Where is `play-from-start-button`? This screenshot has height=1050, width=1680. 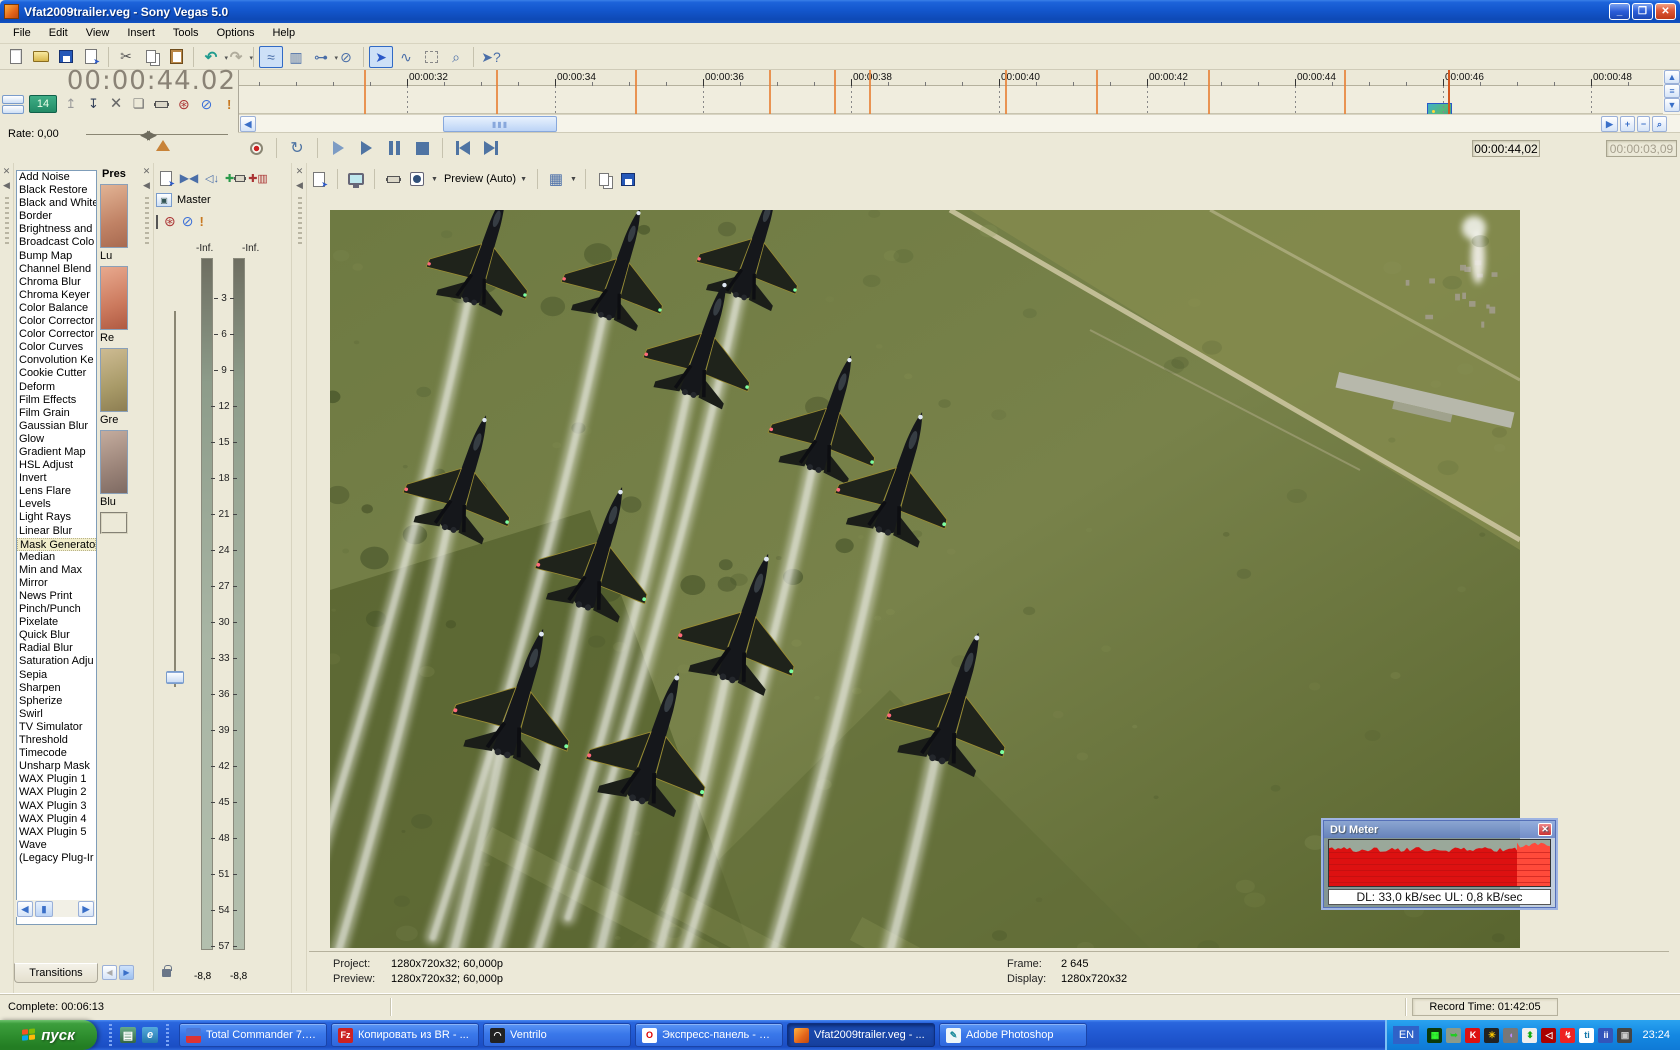
play-from-start-button is located at coordinates (338, 148).